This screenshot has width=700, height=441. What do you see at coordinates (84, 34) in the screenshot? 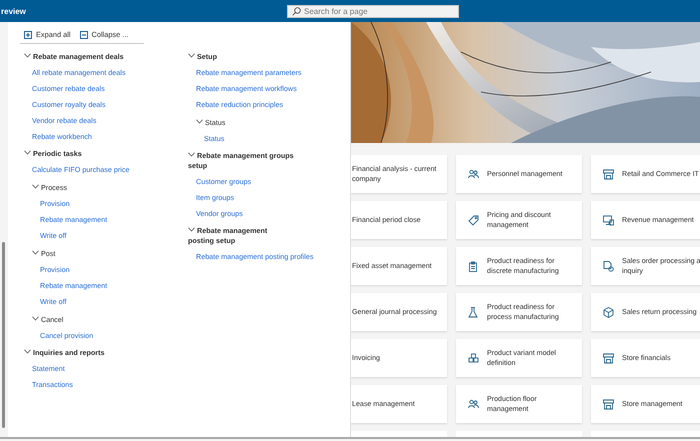
I see `collapse-icon` at bounding box center [84, 34].